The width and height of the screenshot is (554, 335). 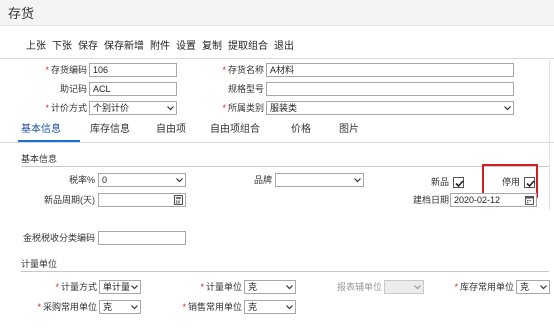 What do you see at coordinates (133, 89) in the screenshot?
I see `mnemonic-input: ACL` at bounding box center [133, 89].